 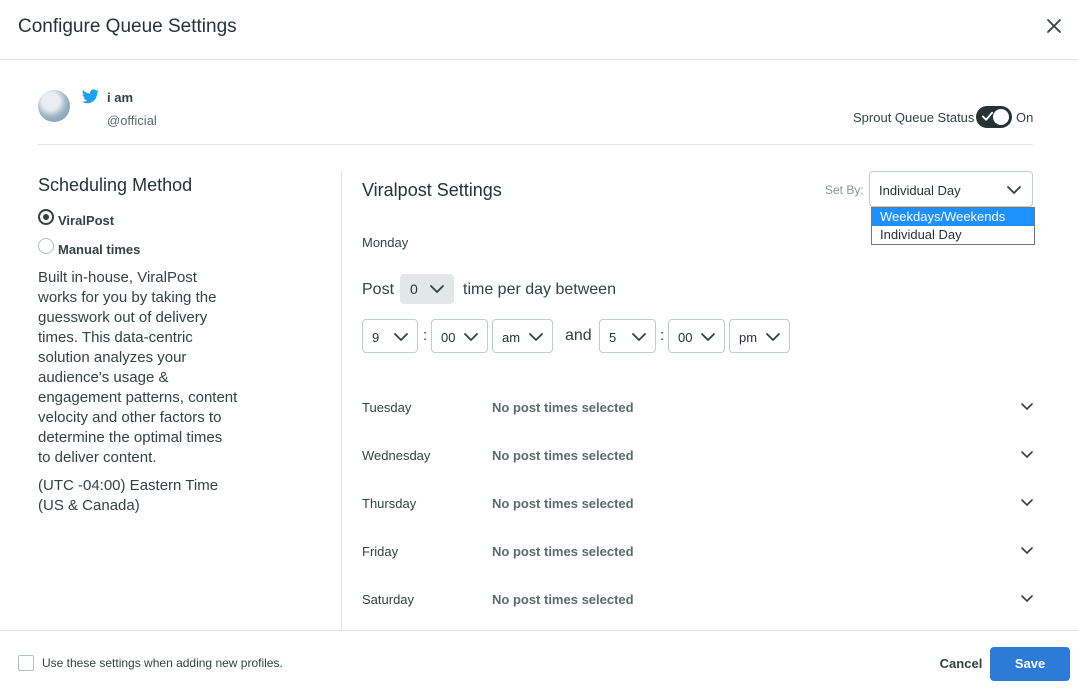 What do you see at coordinates (1025, 117) in the screenshot?
I see `queue-status-state: On` at bounding box center [1025, 117].